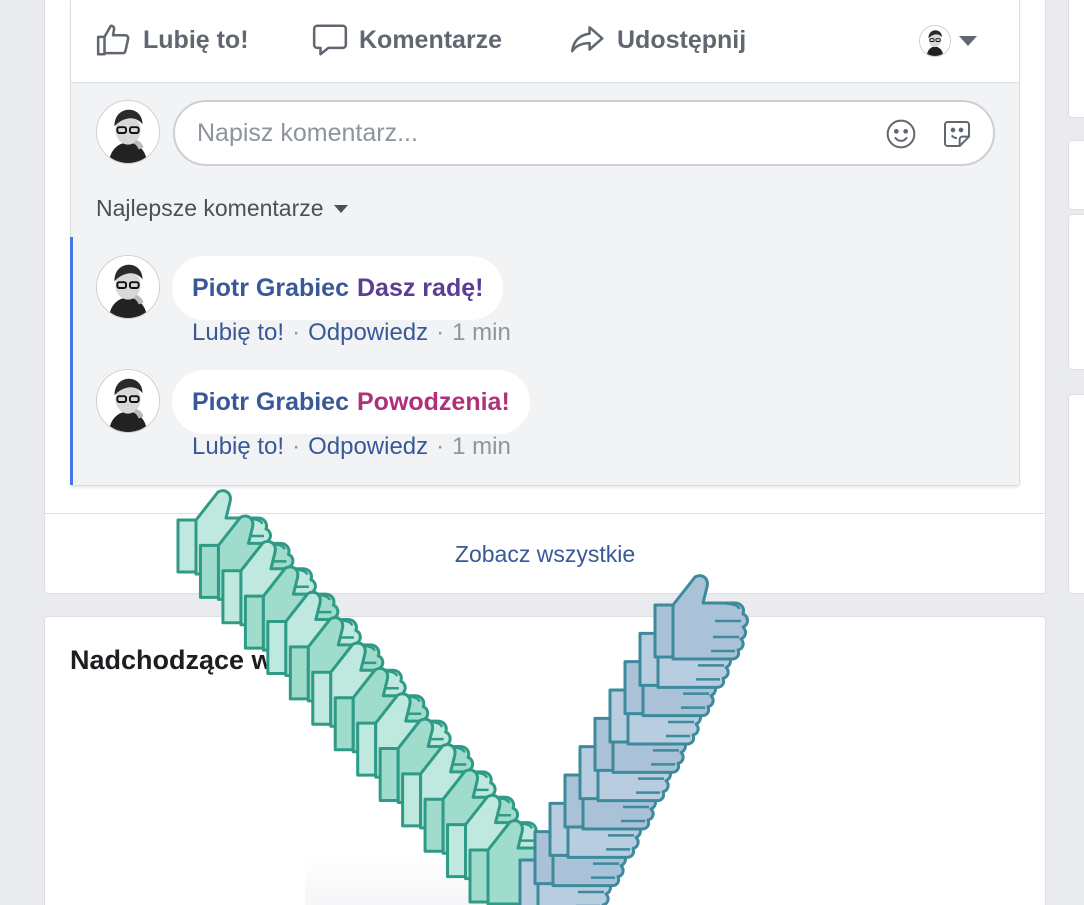  I want to click on comment-button: Komentarze, so click(406, 40).